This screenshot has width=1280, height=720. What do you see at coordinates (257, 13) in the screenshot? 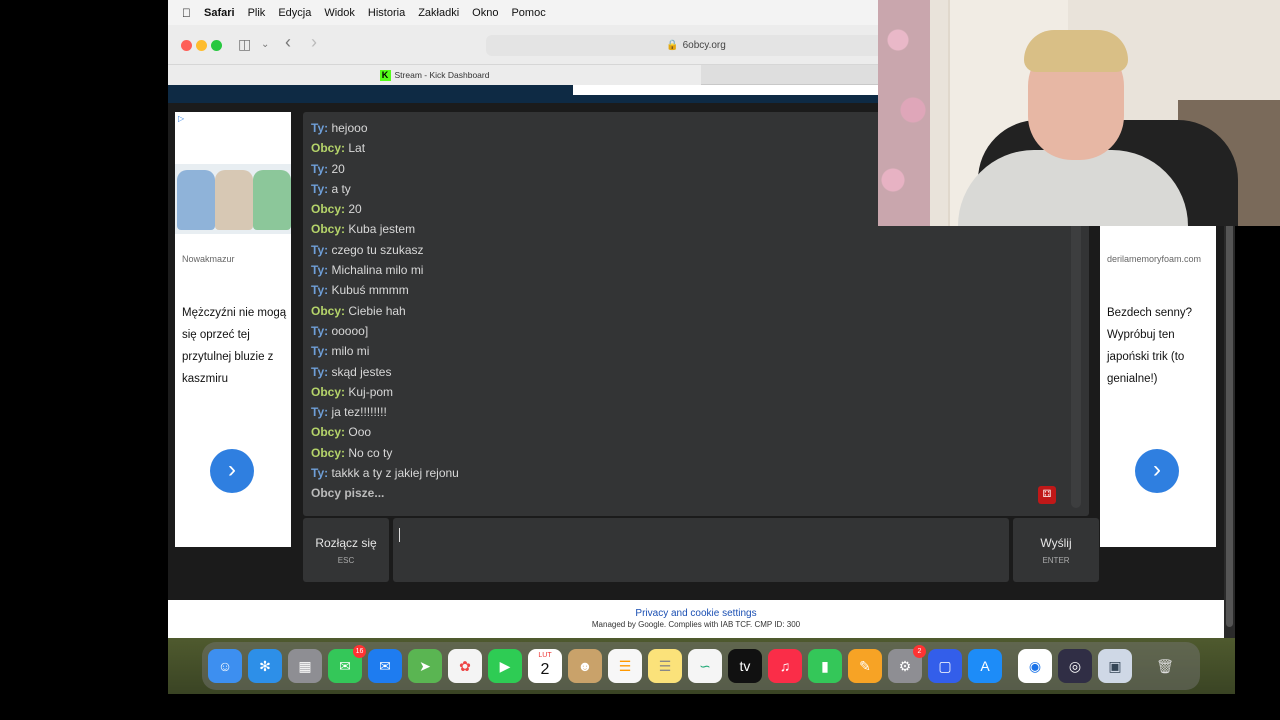
I see `menu-file: Plik` at bounding box center [257, 13].